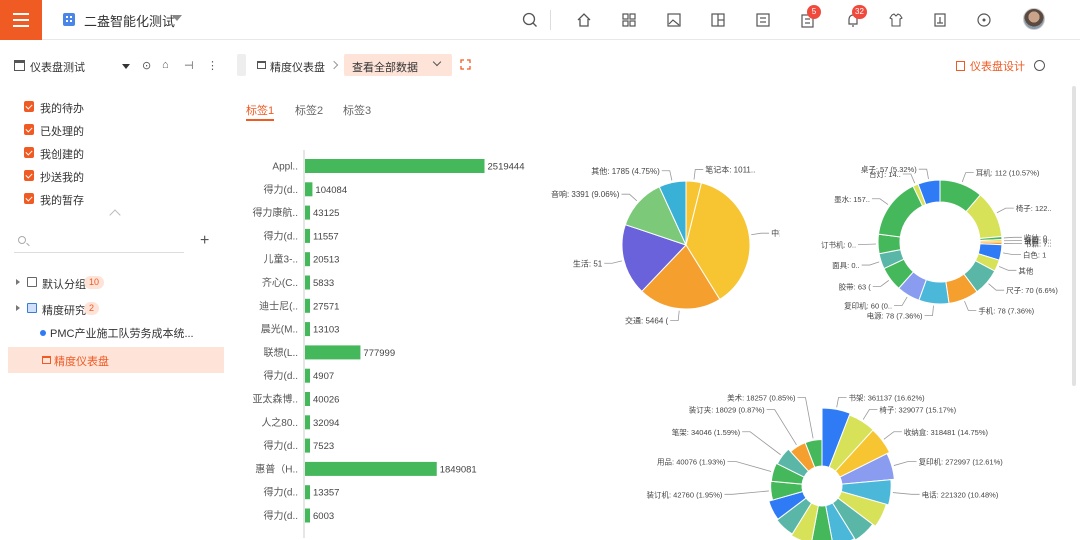 The width and height of the screenshot is (1080, 540). What do you see at coordinates (706, 432) in the screenshot?
I see `pie-slice-label: 笔架: 34046 (1.59%)` at bounding box center [706, 432].